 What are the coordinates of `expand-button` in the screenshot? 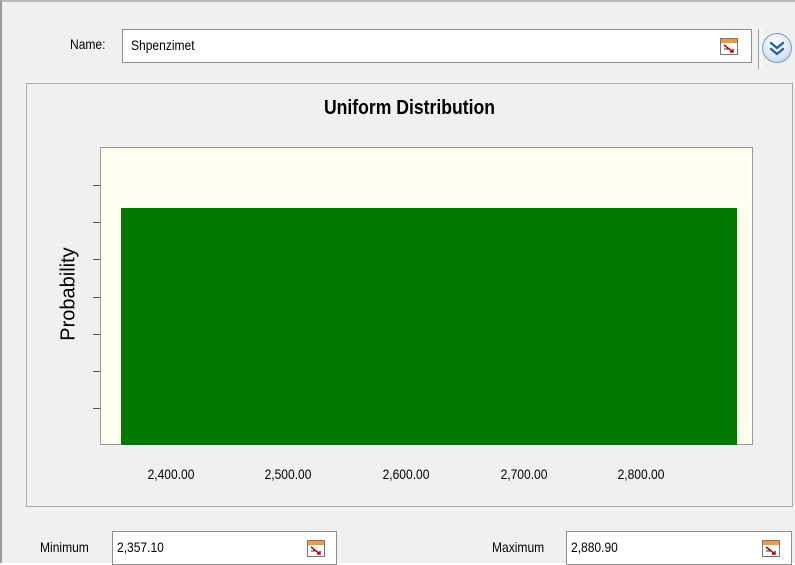 It's located at (777, 48).